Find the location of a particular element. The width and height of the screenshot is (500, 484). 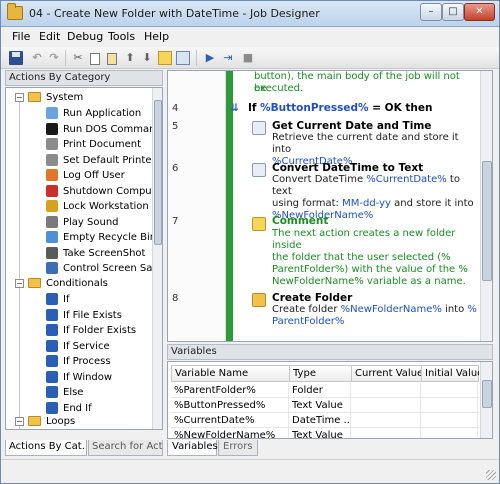

action-item: Play Sound is located at coordinates (78, 222).